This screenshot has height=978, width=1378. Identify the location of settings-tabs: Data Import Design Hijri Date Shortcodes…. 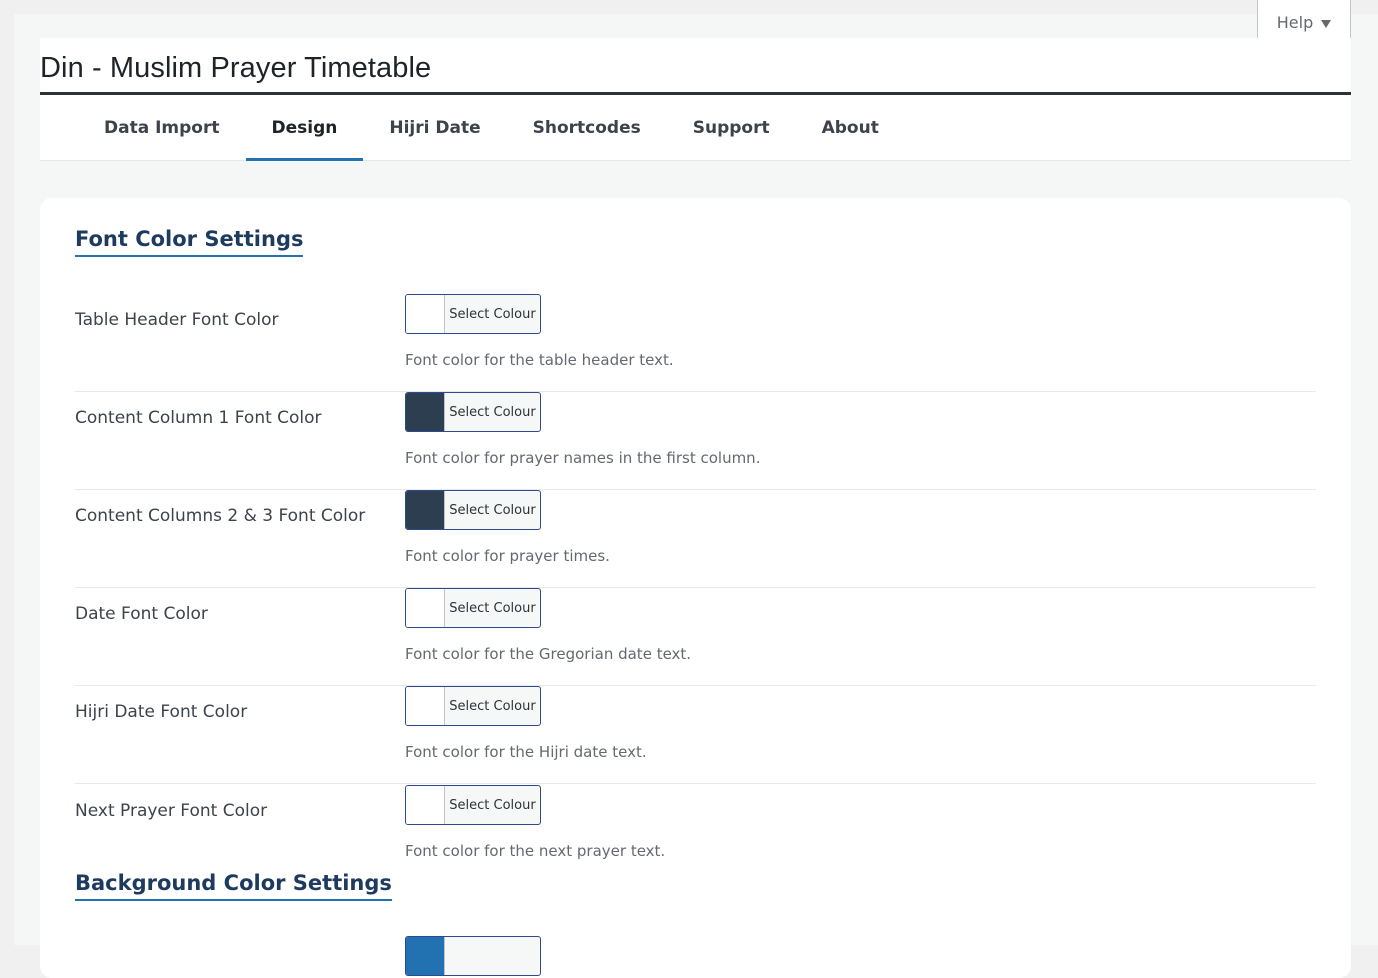
(695, 128).